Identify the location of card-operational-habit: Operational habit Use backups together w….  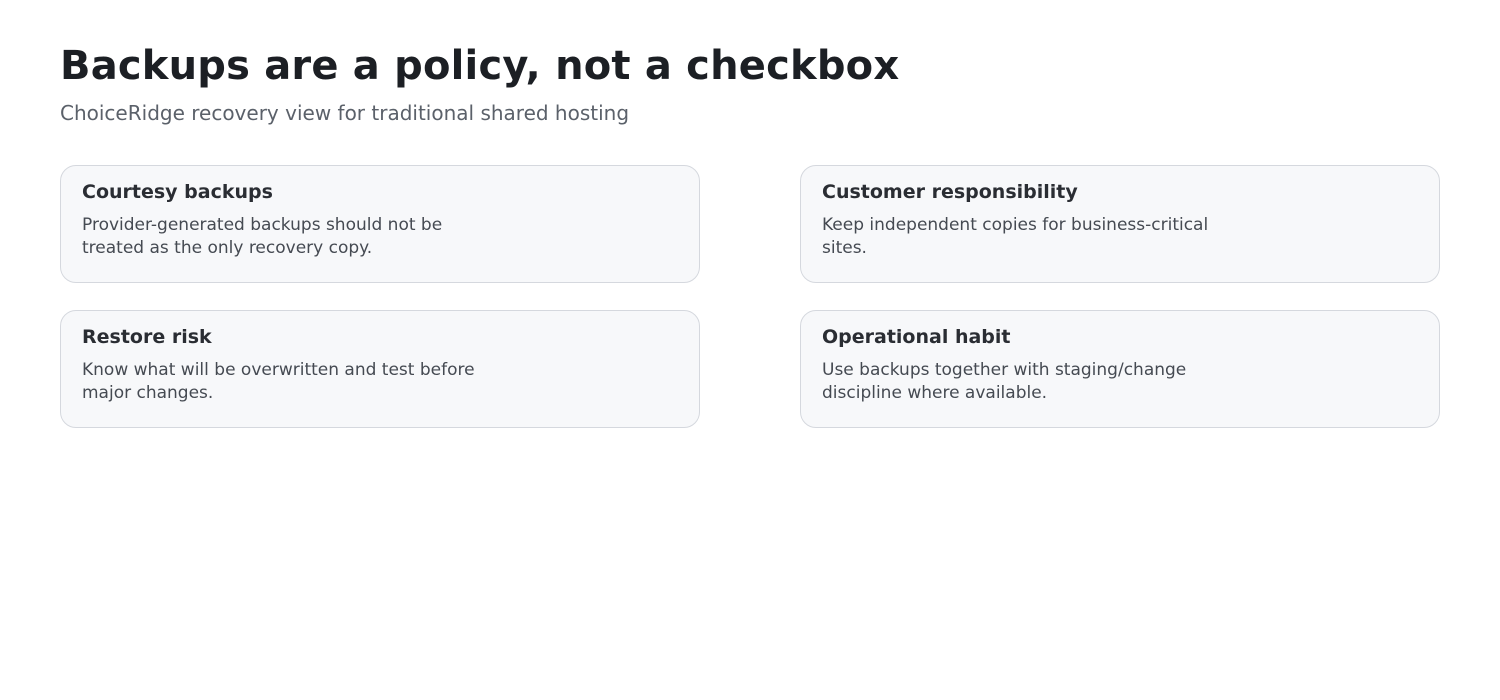
(1120, 369).